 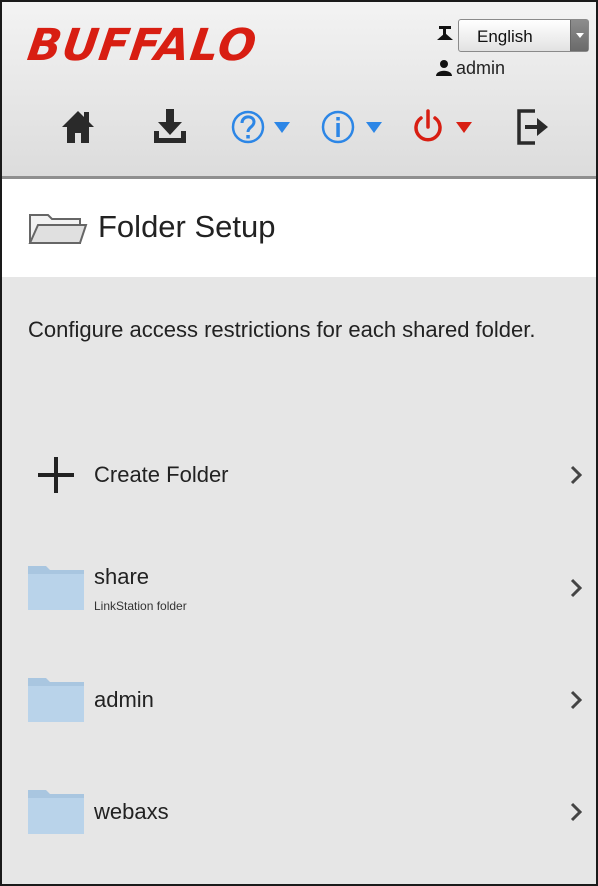 I want to click on home-icon, so click(x=78, y=127).